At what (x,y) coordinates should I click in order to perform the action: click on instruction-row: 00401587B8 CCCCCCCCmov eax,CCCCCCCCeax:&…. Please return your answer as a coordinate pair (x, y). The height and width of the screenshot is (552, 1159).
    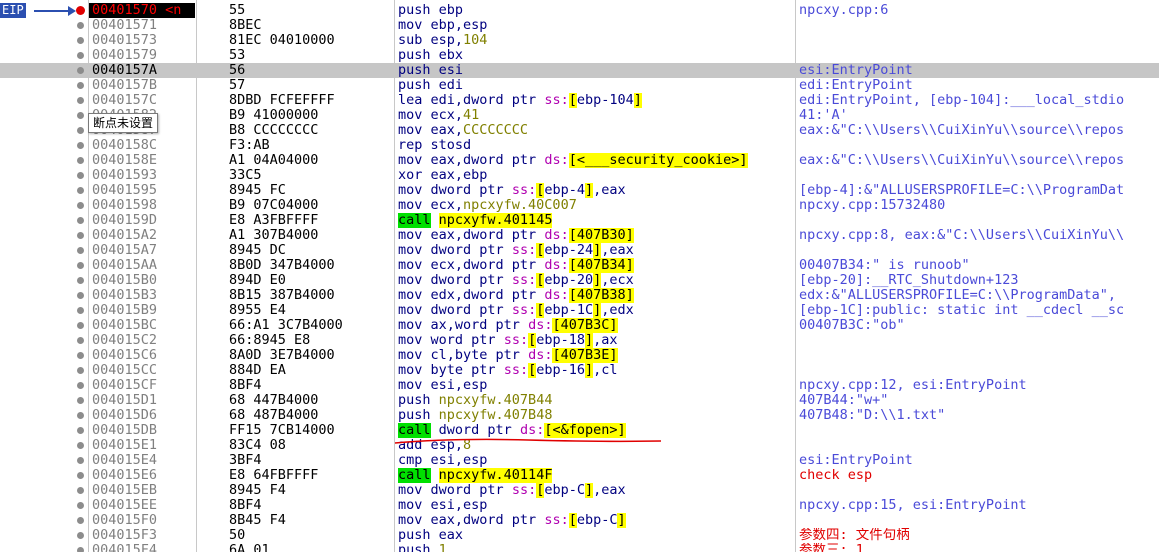
    Looking at the image, I should click on (579, 130).